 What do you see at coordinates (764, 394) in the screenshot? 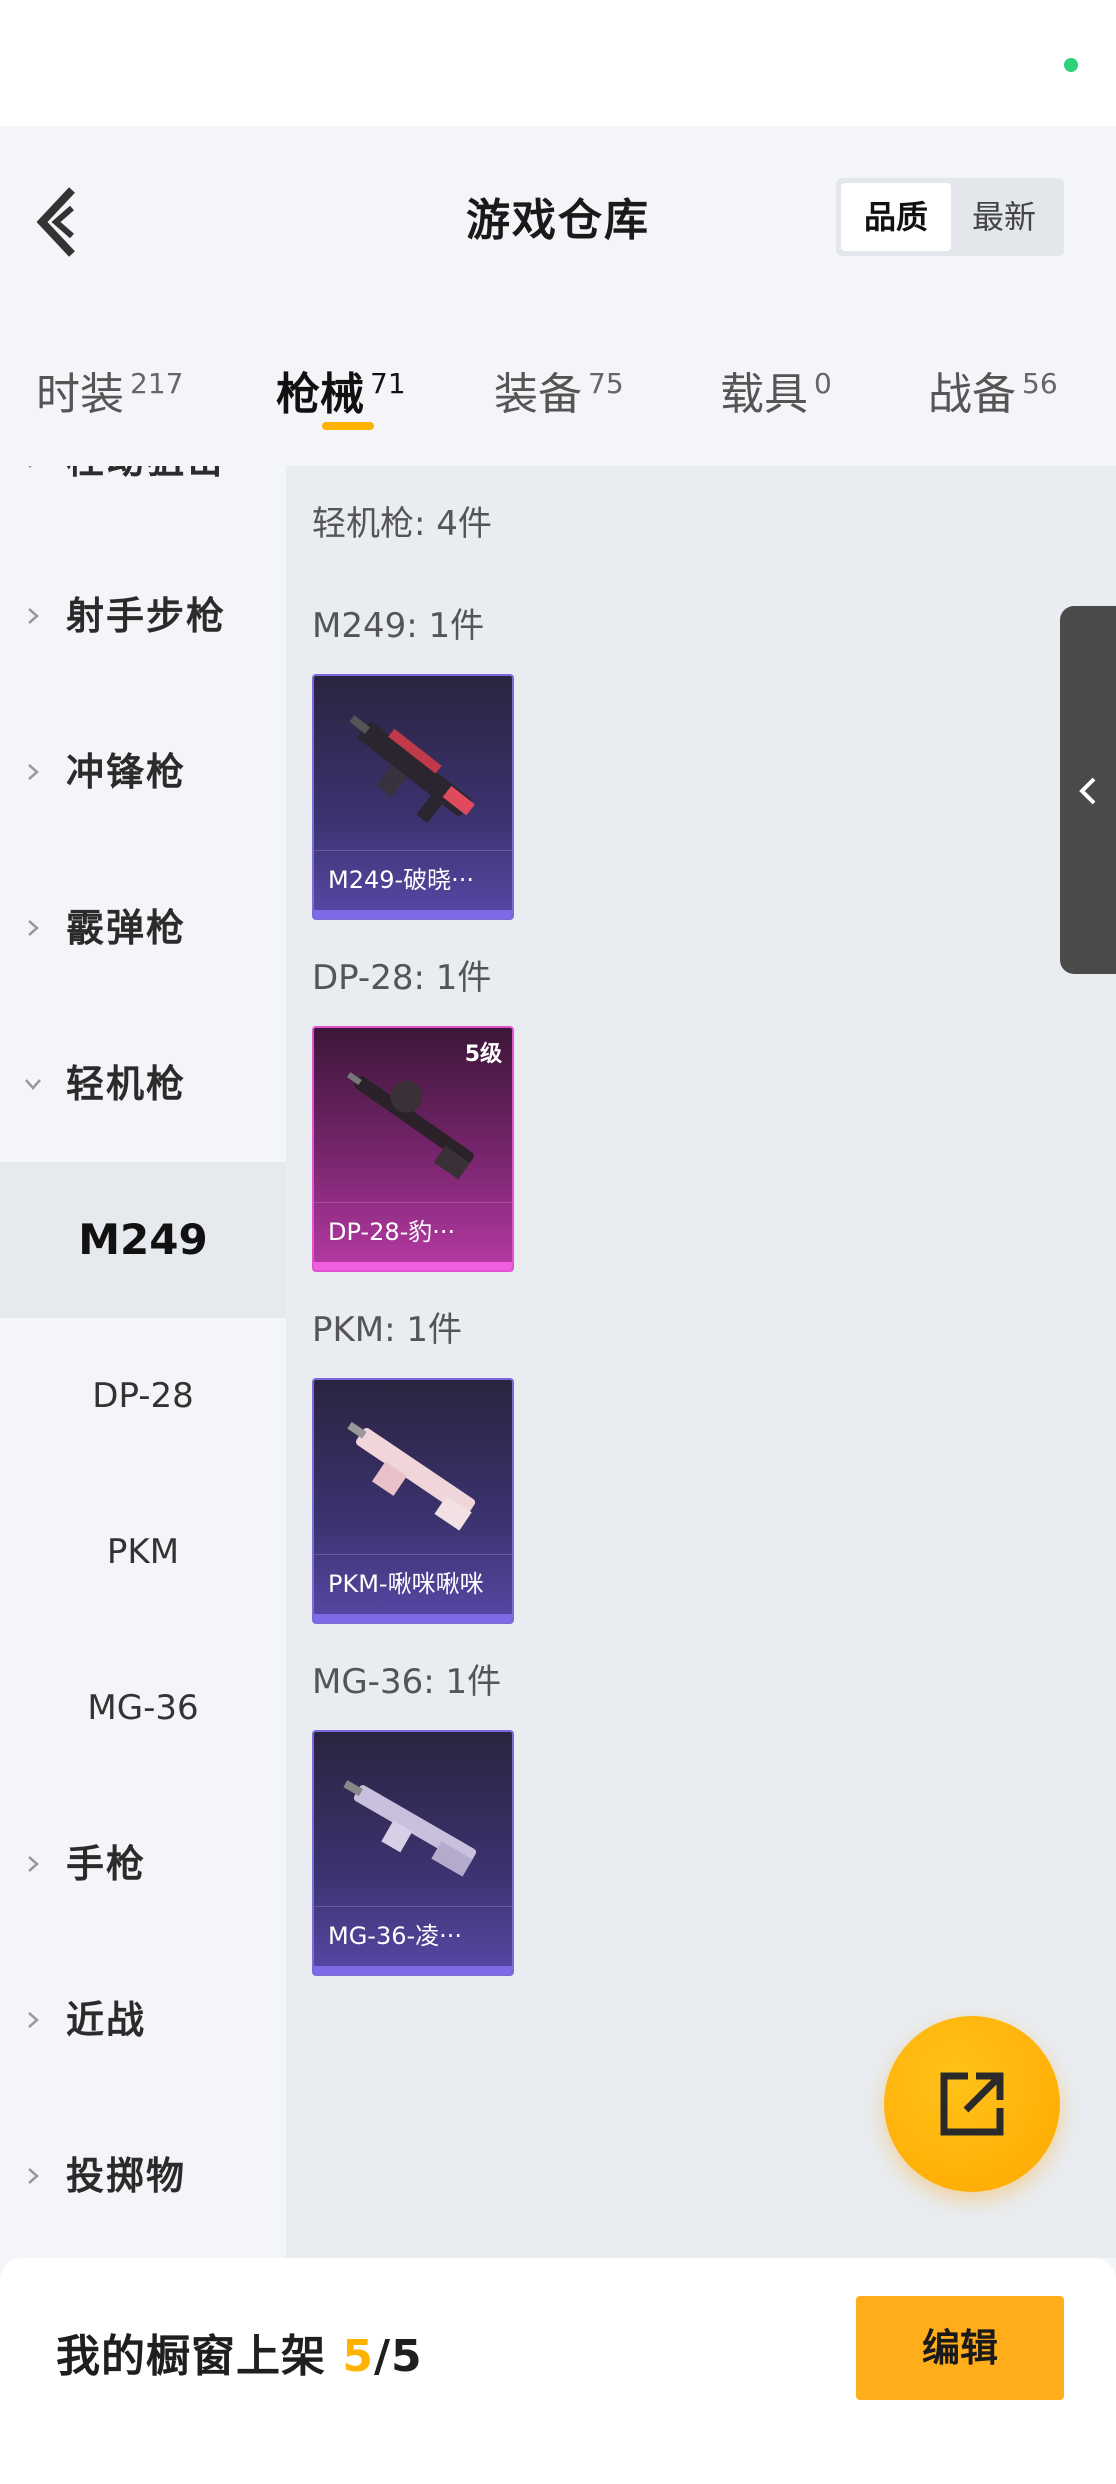
I see `tab-label: 载具` at bounding box center [764, 394].